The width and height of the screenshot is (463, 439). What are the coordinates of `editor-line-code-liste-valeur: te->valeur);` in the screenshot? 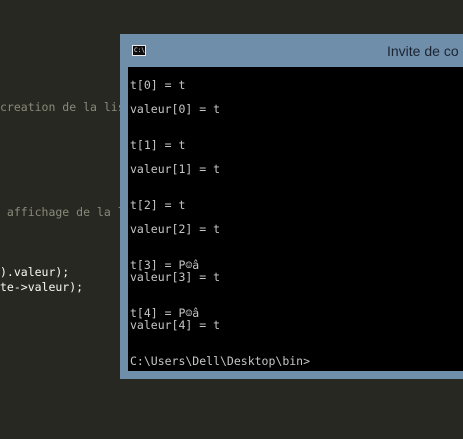 It's located at (42, 287).